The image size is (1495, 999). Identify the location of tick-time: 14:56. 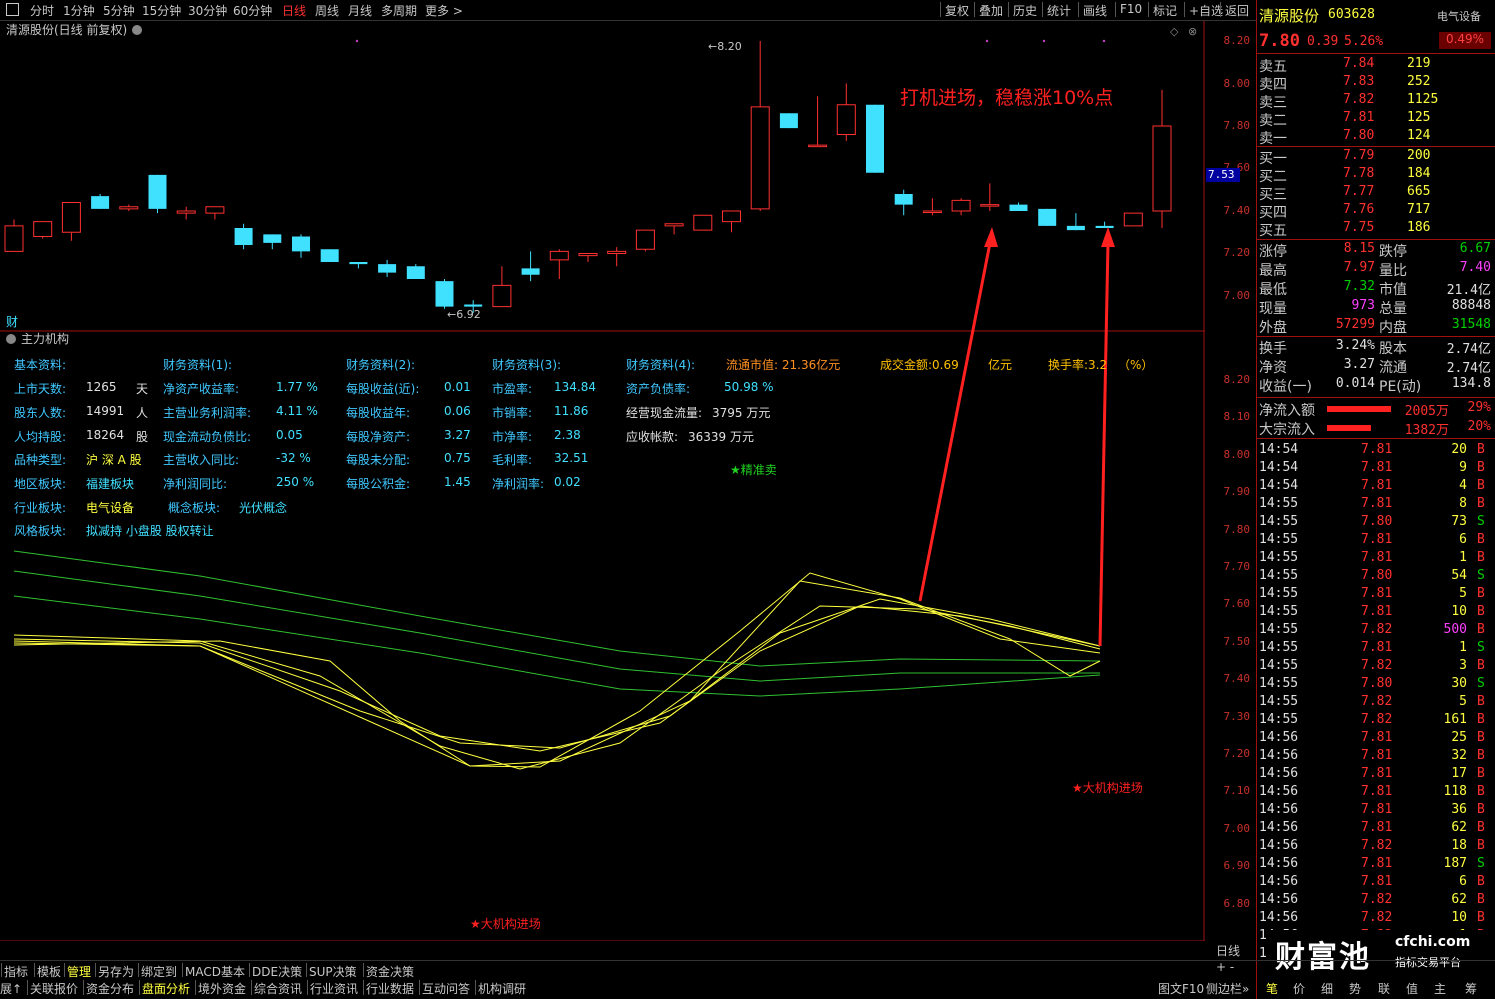
(1279, 827).